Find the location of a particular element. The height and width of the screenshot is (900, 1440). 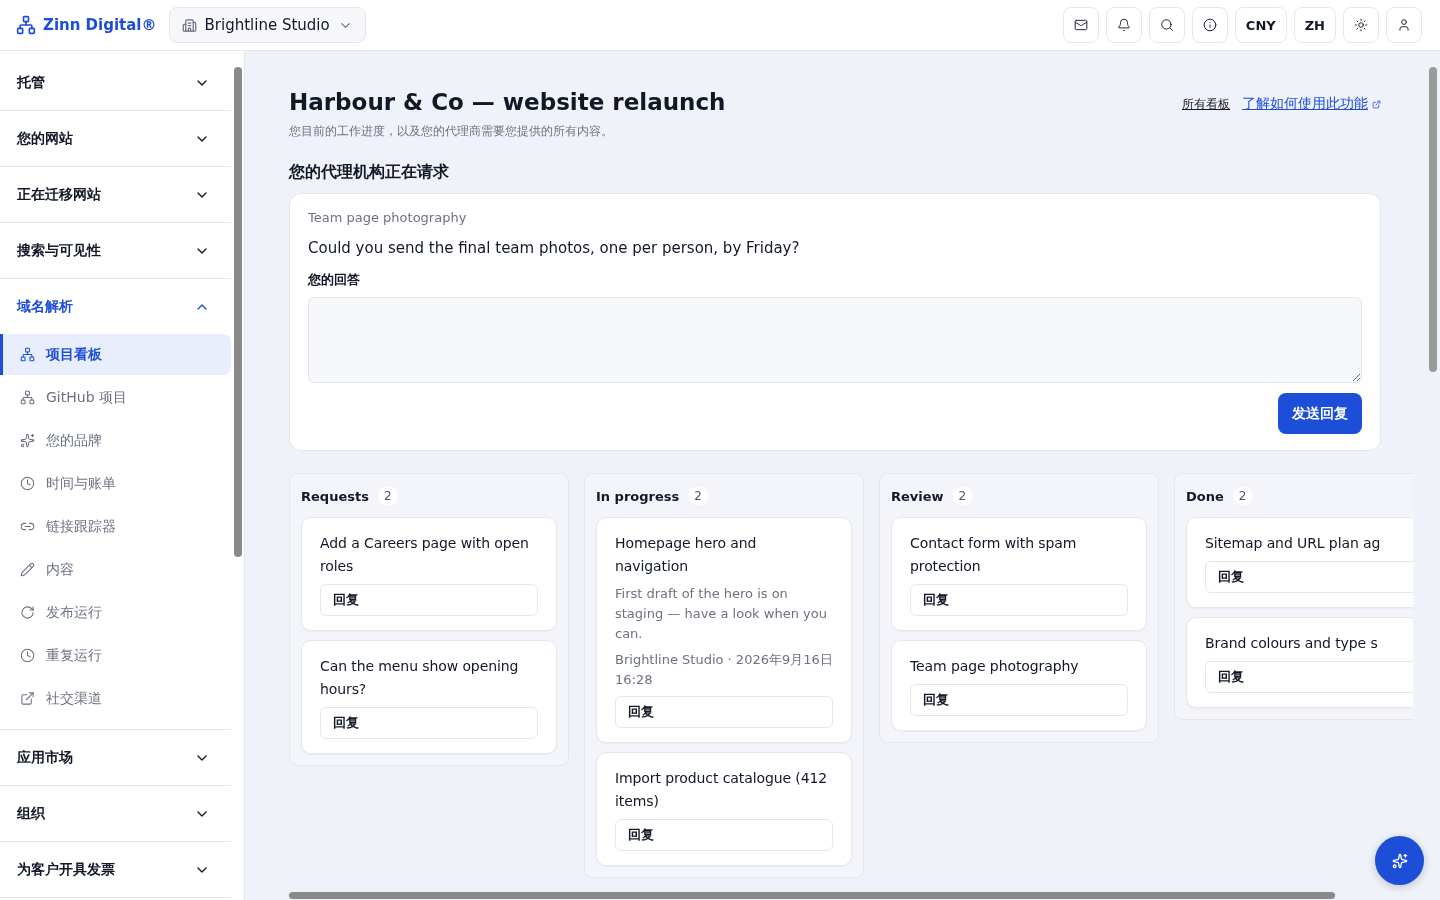

request-question: Could you send the final team photos, one per person, by Friday? is located at coordinates (554, 248).